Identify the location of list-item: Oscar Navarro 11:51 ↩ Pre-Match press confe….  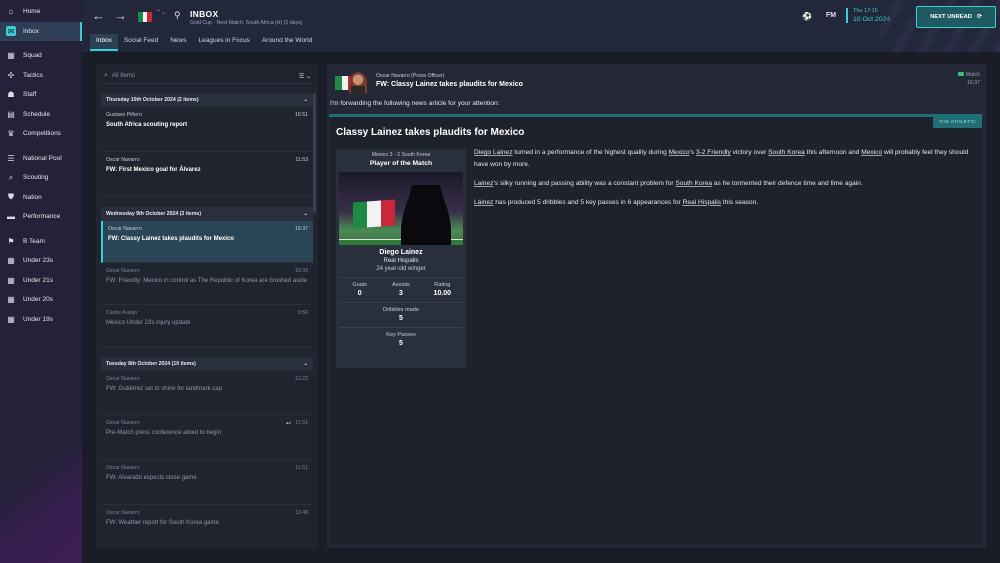
(207, 437).